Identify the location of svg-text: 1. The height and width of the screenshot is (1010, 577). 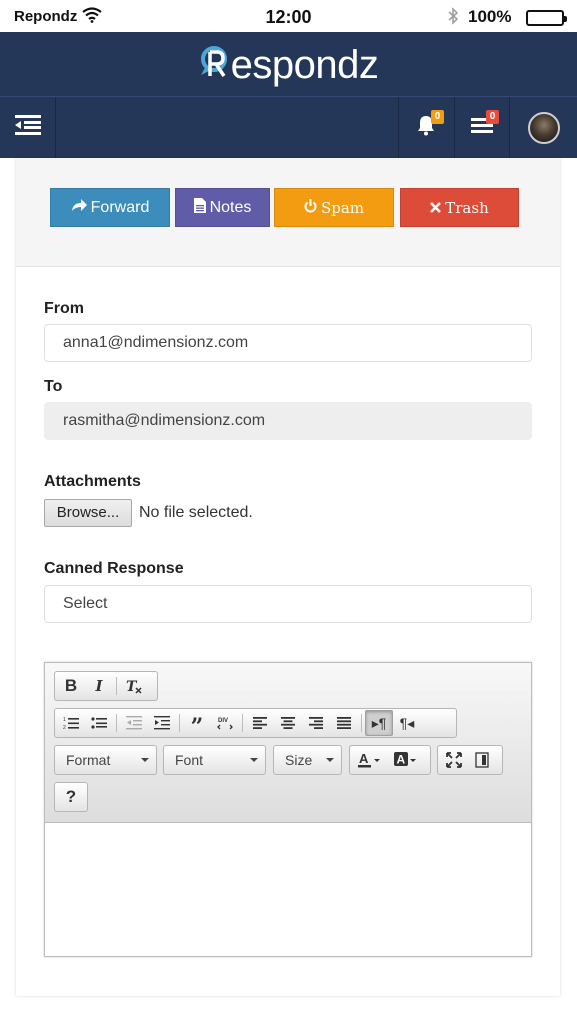
(64, 720).